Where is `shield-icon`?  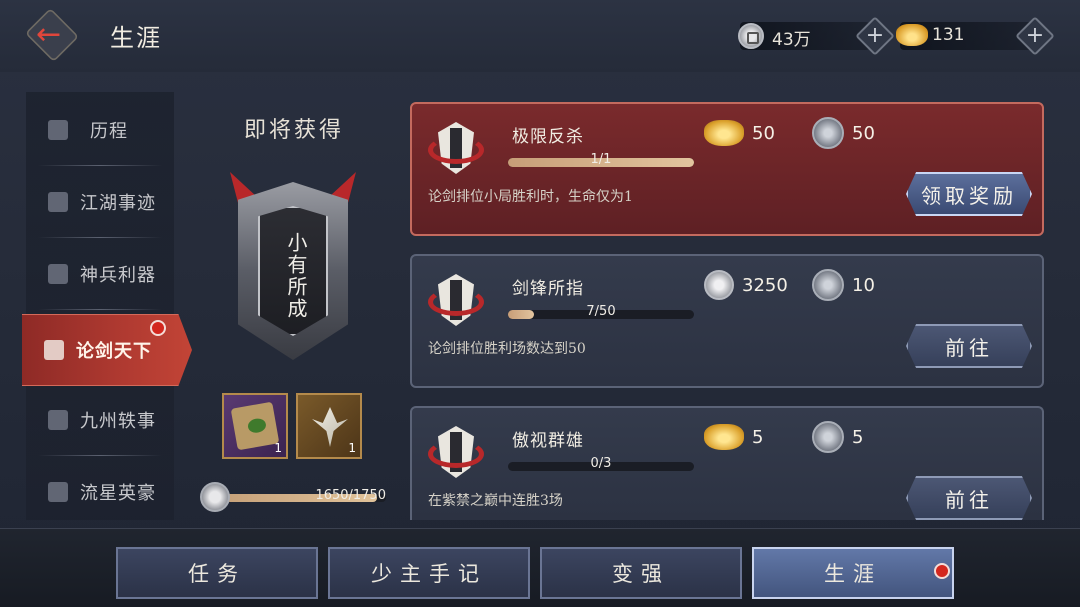
shield-icon is located at coordinates (58, 130).